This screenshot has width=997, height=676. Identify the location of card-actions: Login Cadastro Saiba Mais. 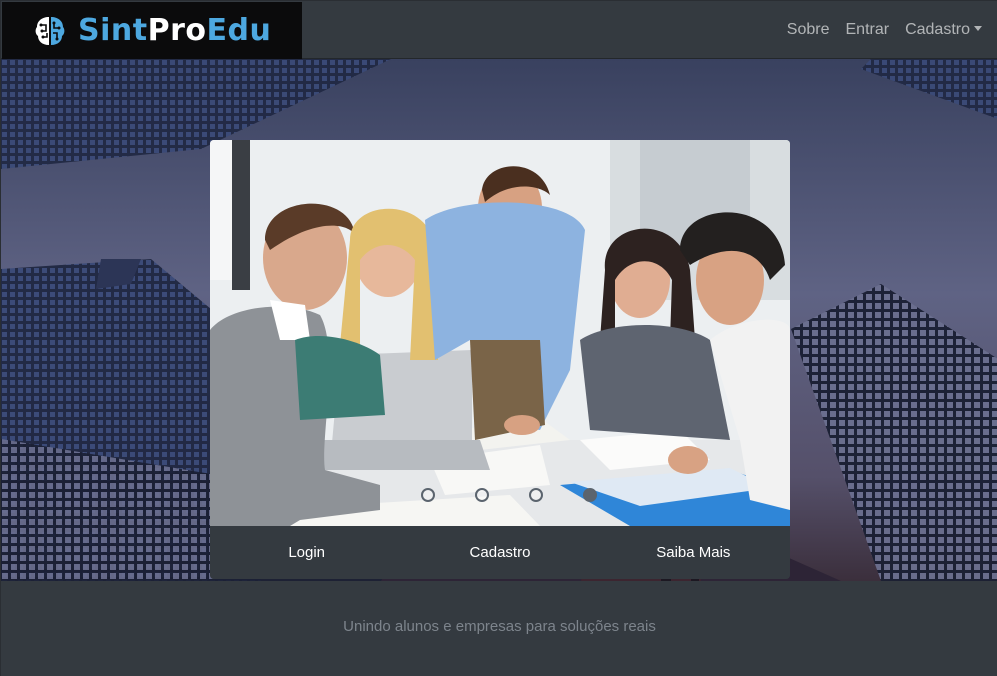
(500, 552).